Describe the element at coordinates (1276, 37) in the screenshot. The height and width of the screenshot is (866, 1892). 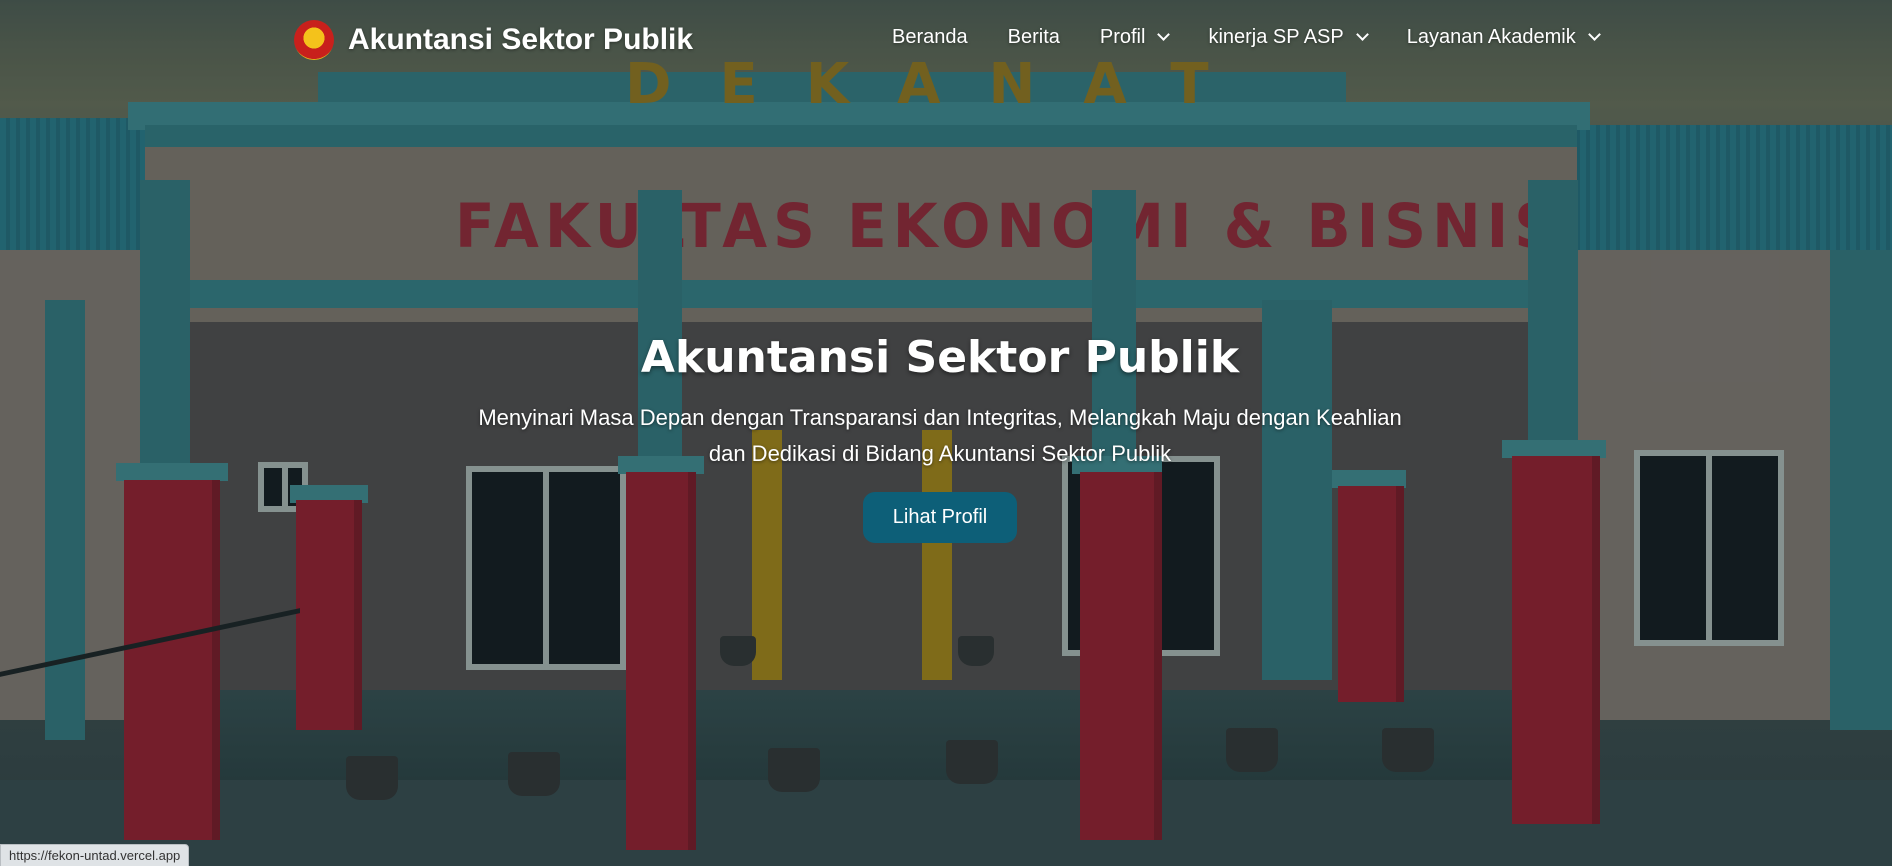
I see `nav-item-label: kinerja SP ASP` at that location.